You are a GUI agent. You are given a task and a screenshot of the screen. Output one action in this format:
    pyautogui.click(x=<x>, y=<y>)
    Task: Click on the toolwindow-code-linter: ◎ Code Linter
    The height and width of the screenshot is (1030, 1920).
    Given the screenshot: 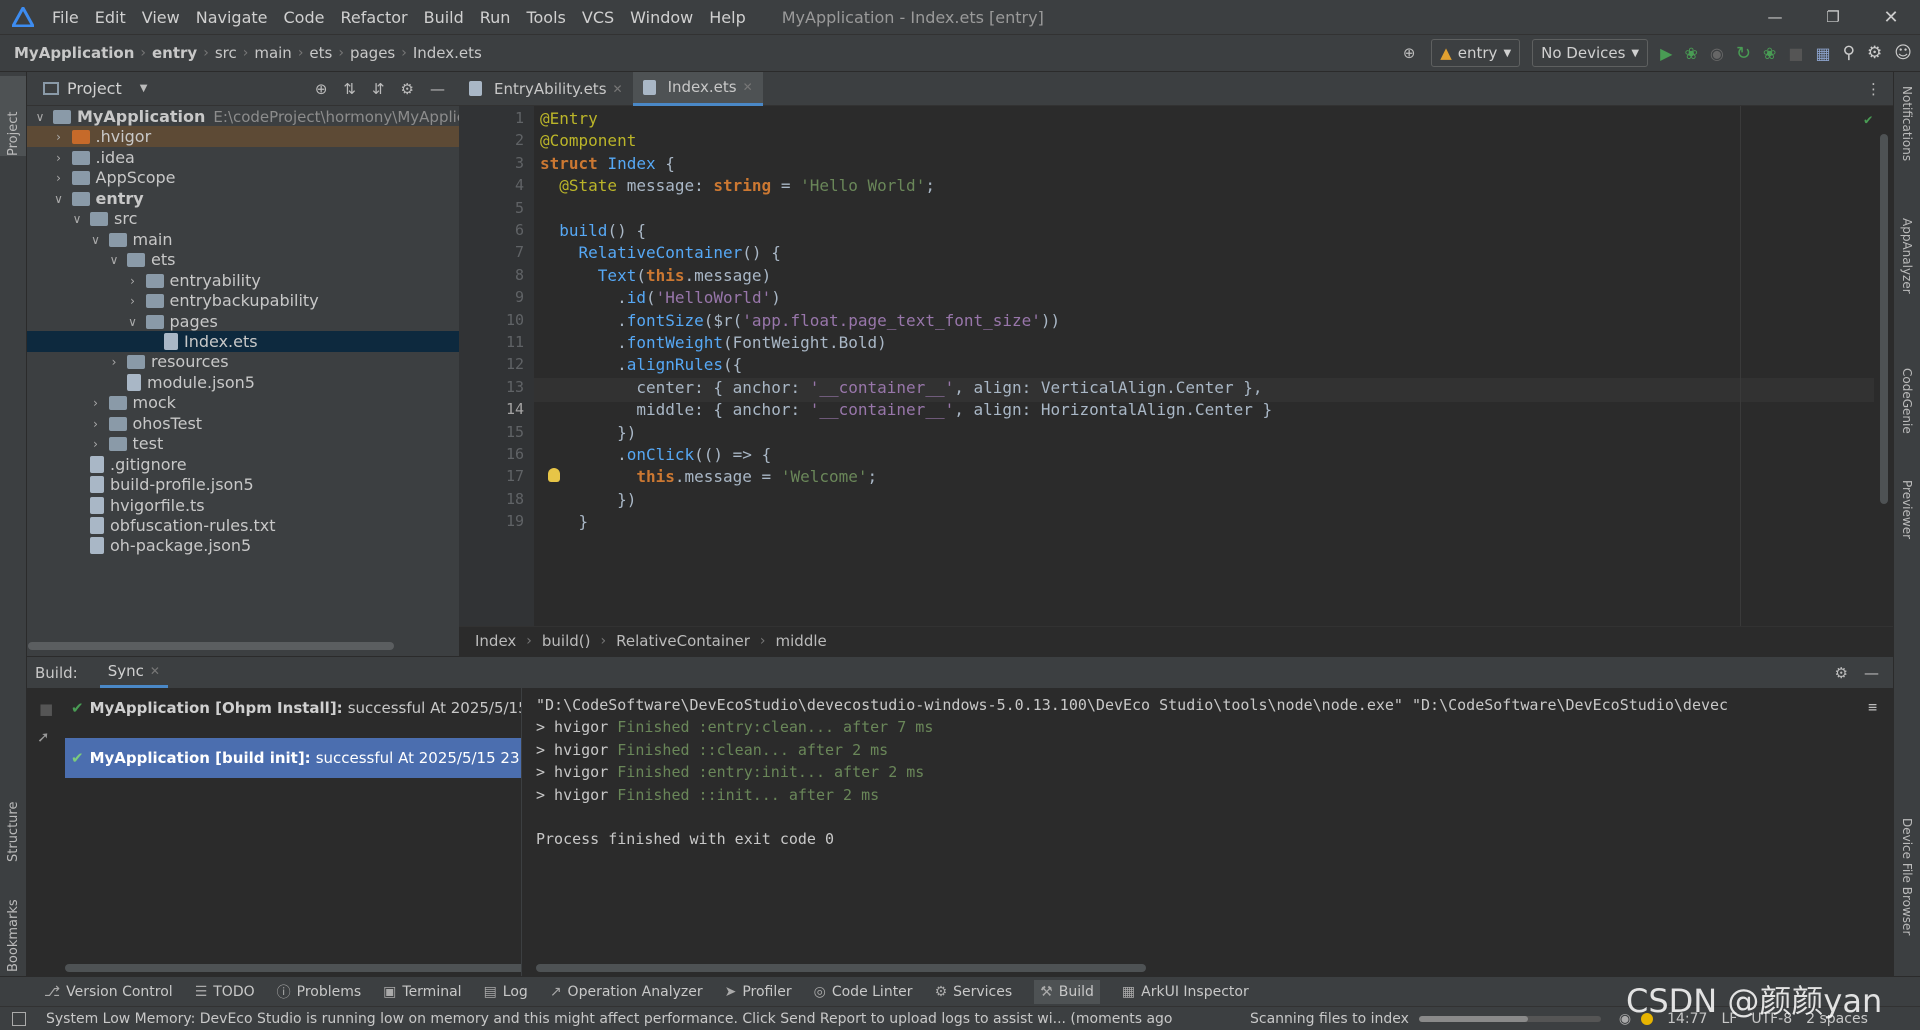 What is the action you would take?
    pyautogui.click(x=863, y=992)
    